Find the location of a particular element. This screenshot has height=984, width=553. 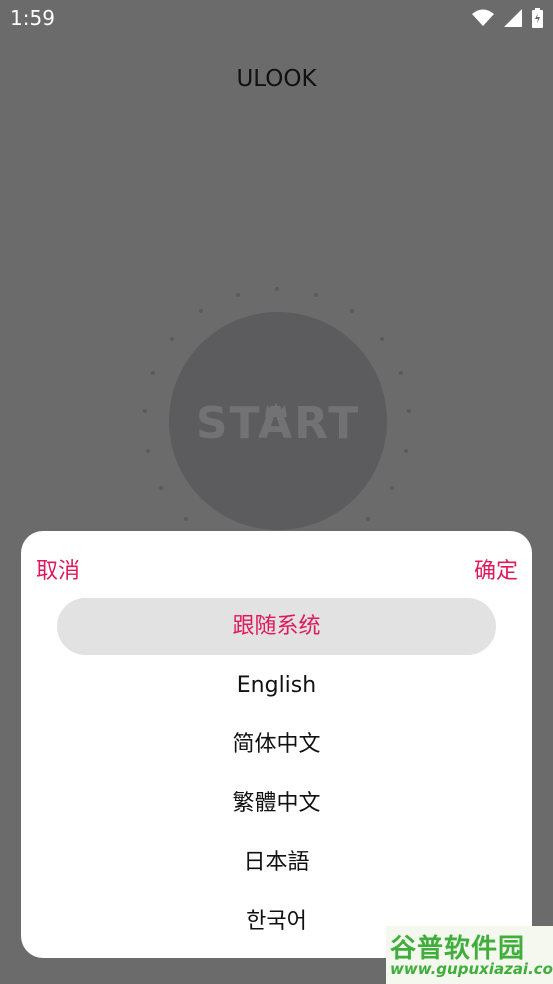

watermark-url: www.gupuxiazai.com is located at coordinates (471, 969).